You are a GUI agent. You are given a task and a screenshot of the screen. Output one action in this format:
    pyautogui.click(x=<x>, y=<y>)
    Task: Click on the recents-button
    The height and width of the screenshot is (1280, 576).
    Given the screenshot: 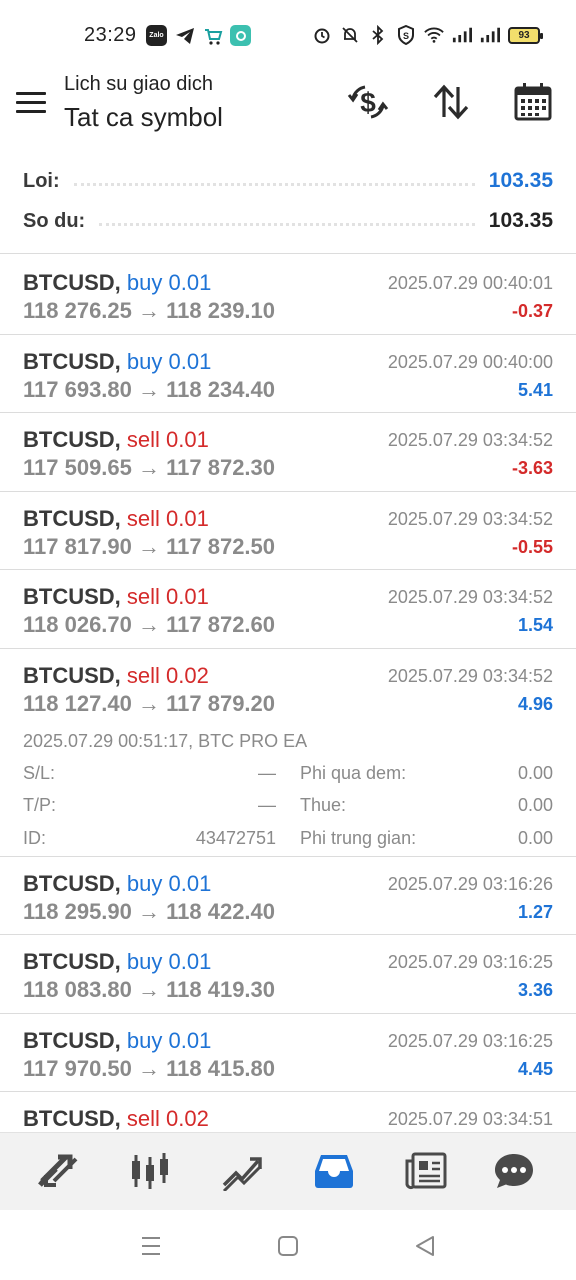 What is the action you would take?
    pyautogui.click(x=151, y=1246)
    